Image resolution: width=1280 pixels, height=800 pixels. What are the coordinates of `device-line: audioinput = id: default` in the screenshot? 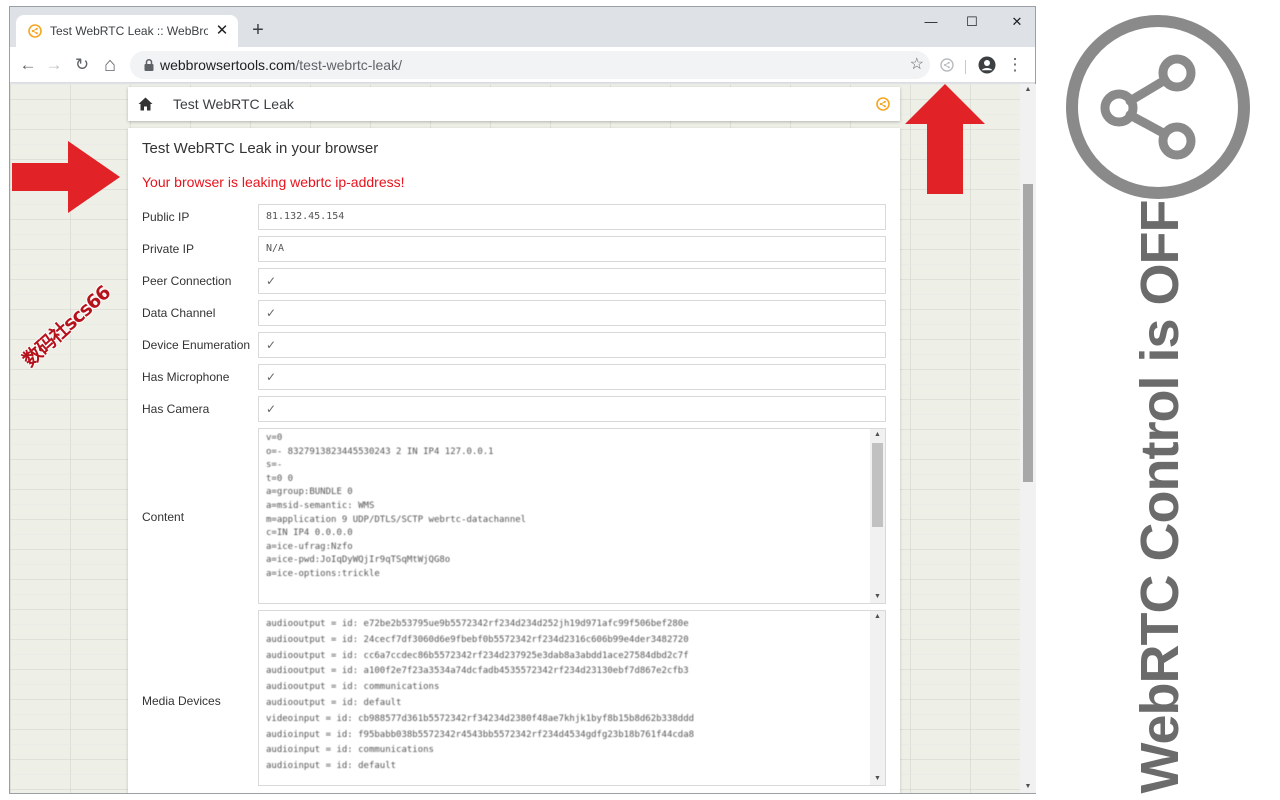 It's located at (331, 766).